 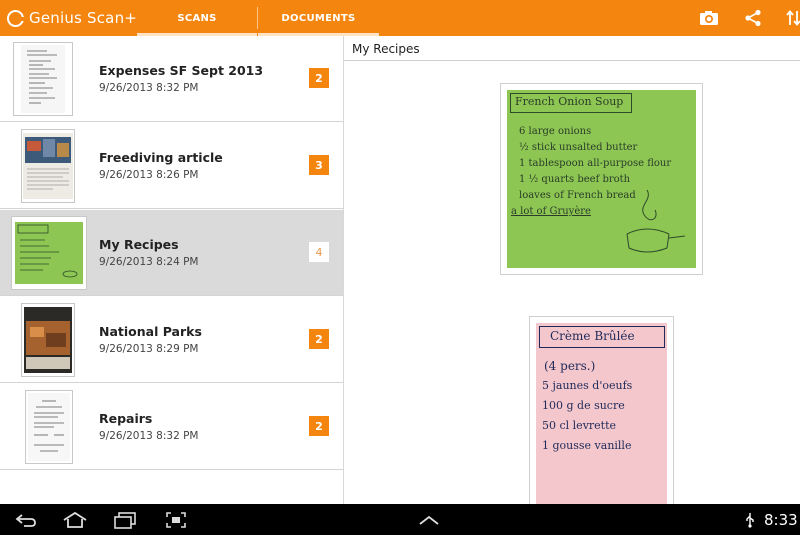 I want to click on viewer-title: My Recipes, so click(x=386, y=49).